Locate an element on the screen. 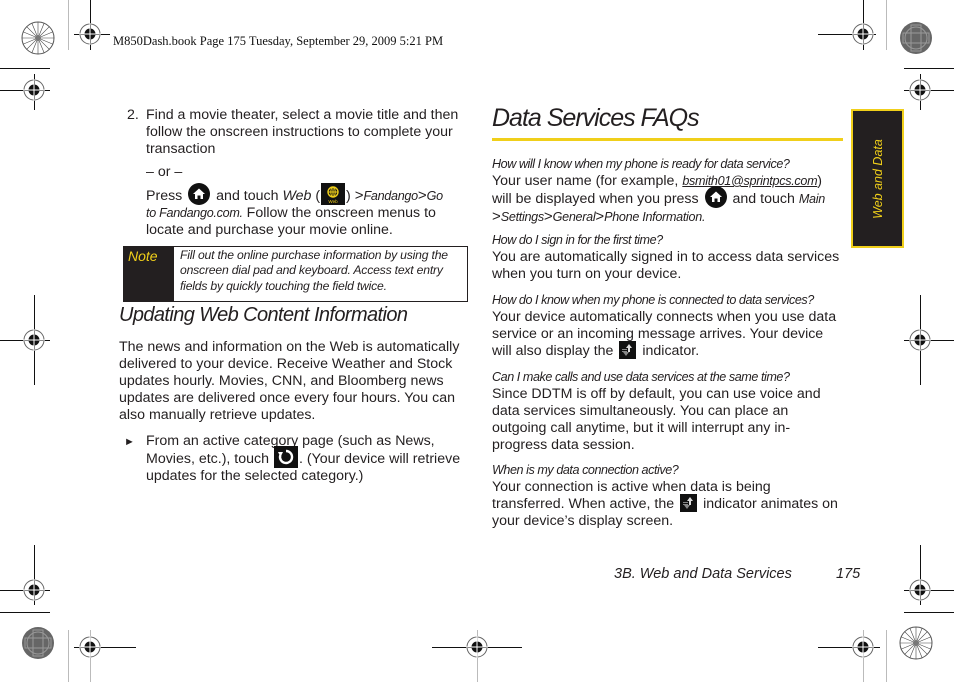 Image resolution: width=954 pixels, height=682 pixels. main-menu-label: Main is located at coordinates (811, 198).